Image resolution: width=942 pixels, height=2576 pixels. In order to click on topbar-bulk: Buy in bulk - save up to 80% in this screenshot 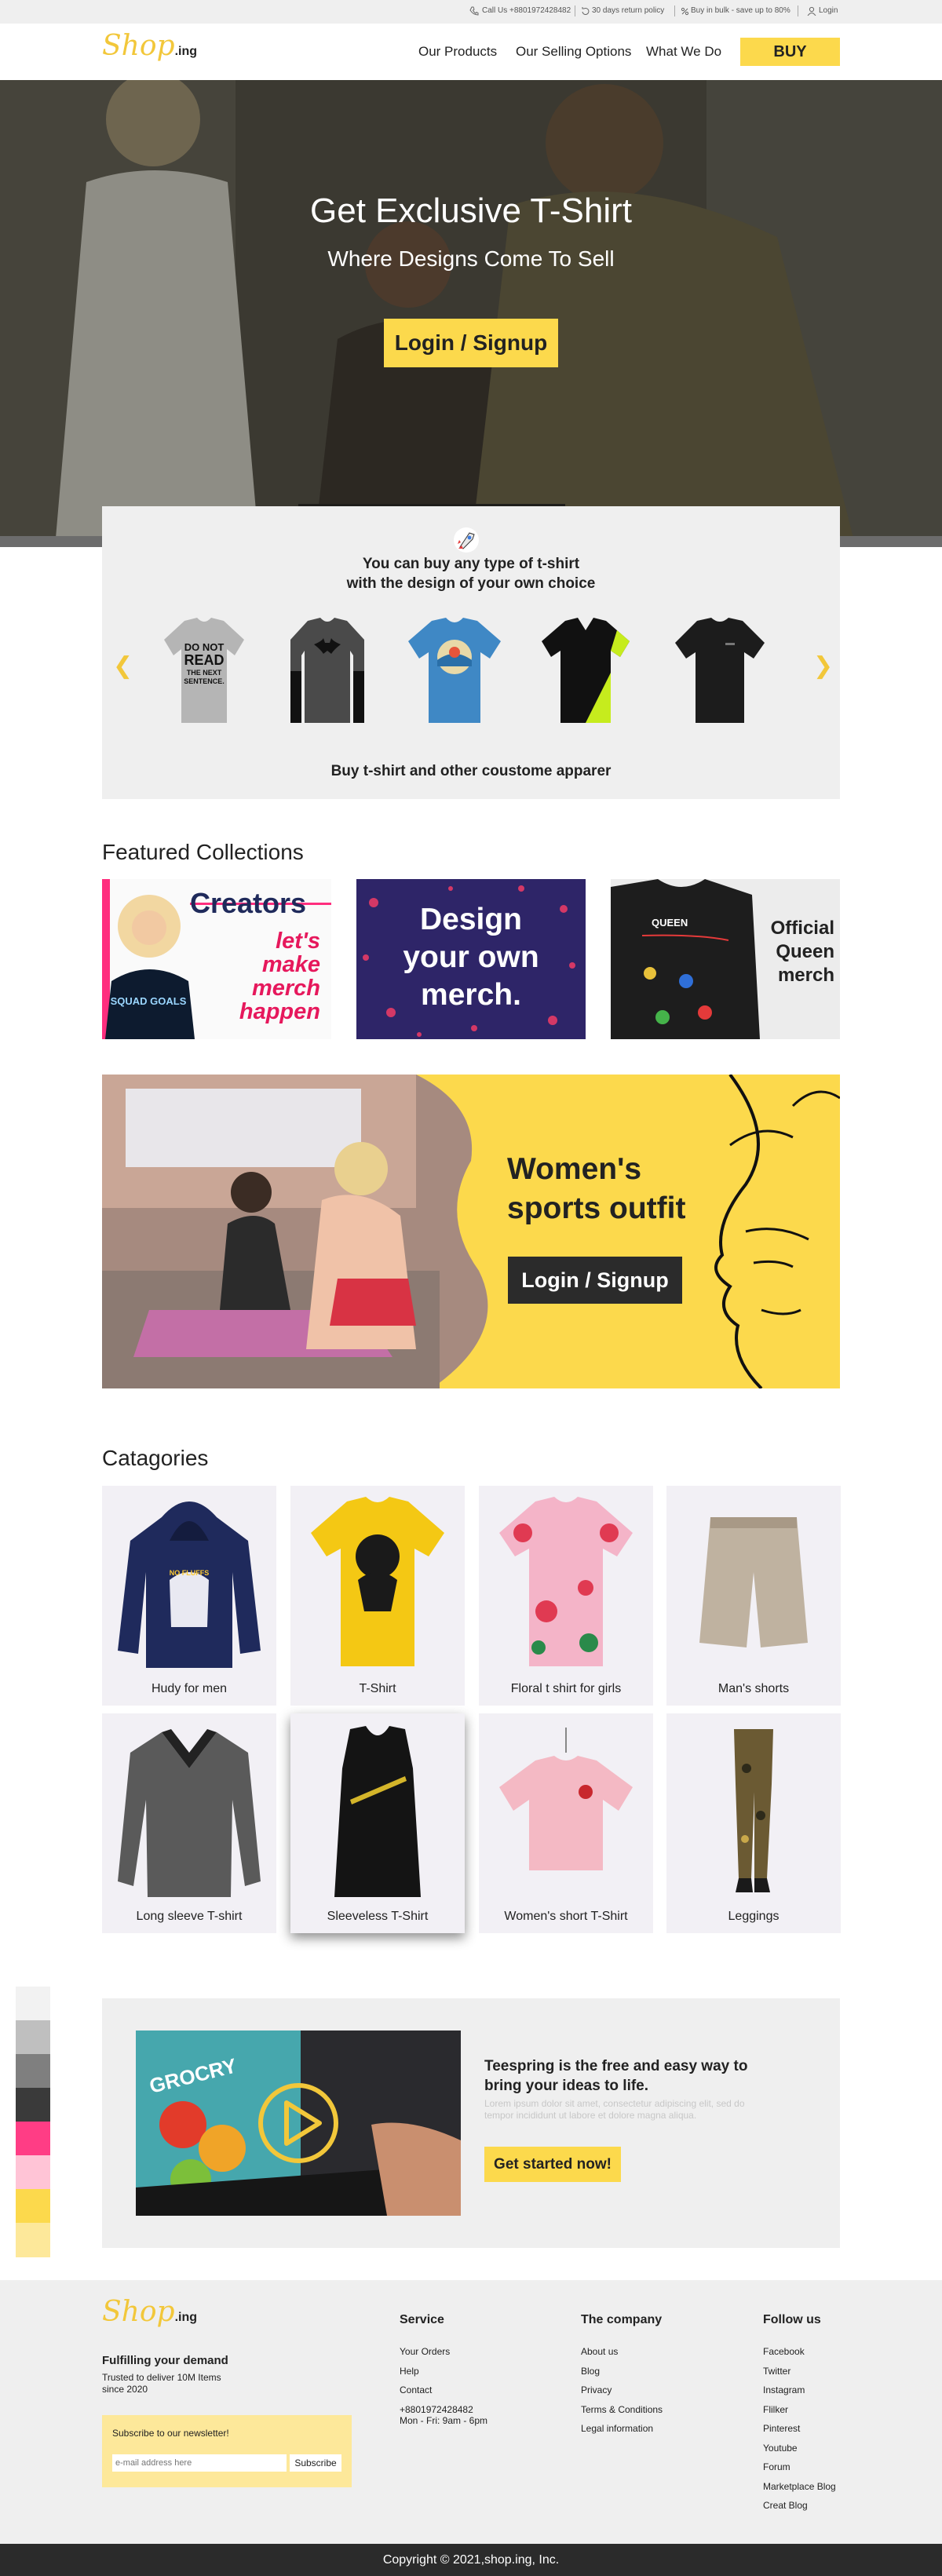, I will do `click(740, 10)`.